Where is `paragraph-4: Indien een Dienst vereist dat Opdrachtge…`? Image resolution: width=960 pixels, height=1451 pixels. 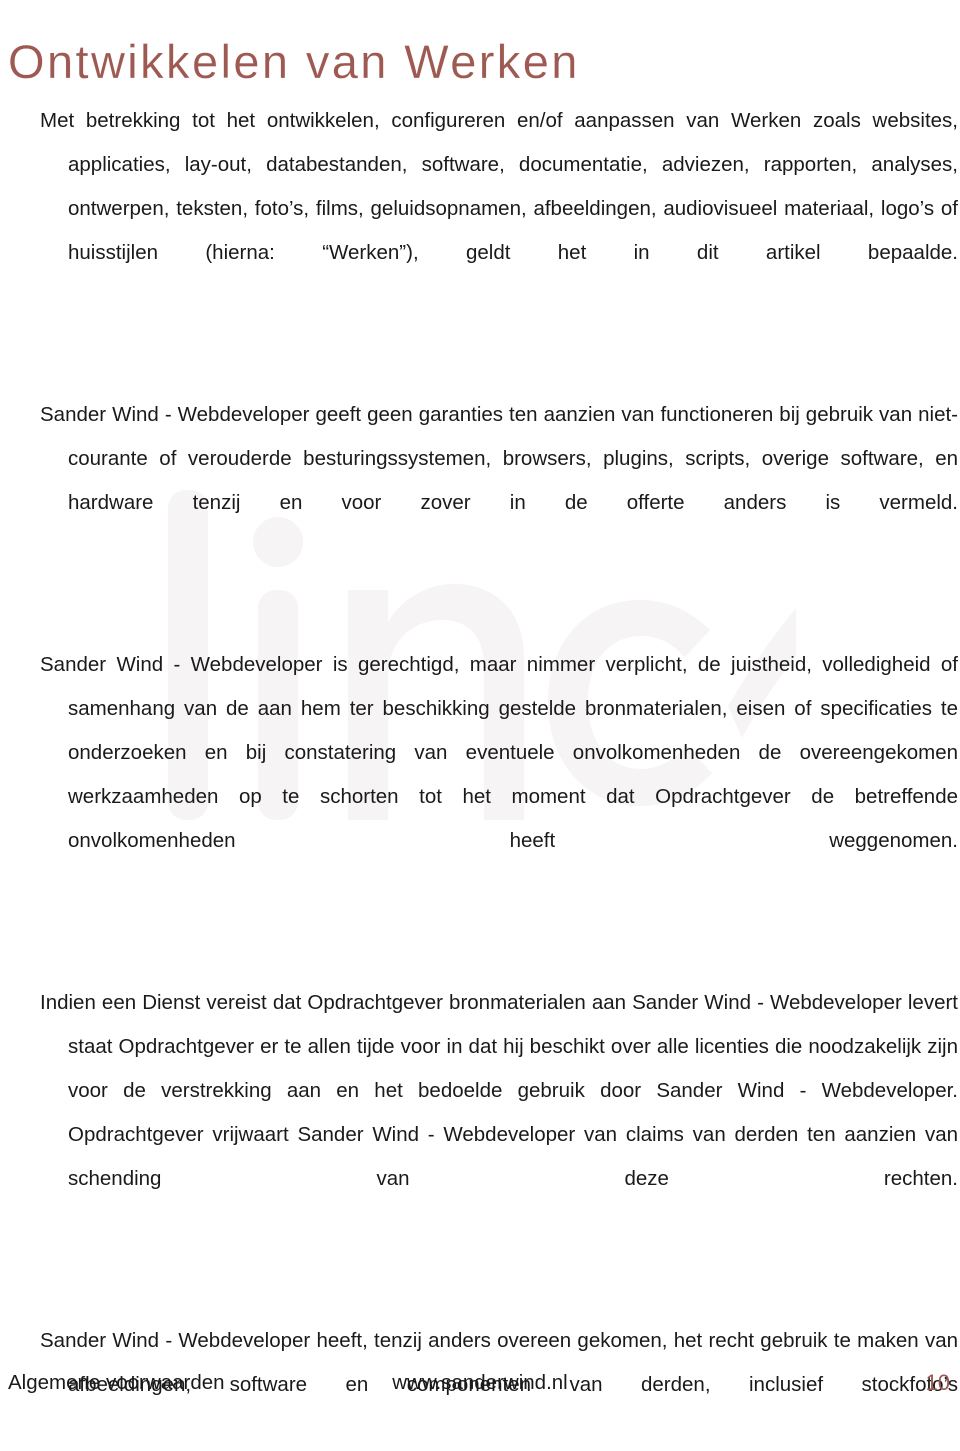
paragraph-4: Indien een Dienst vereist dat Opdrachtge… is located at coordinates (499, 1090).